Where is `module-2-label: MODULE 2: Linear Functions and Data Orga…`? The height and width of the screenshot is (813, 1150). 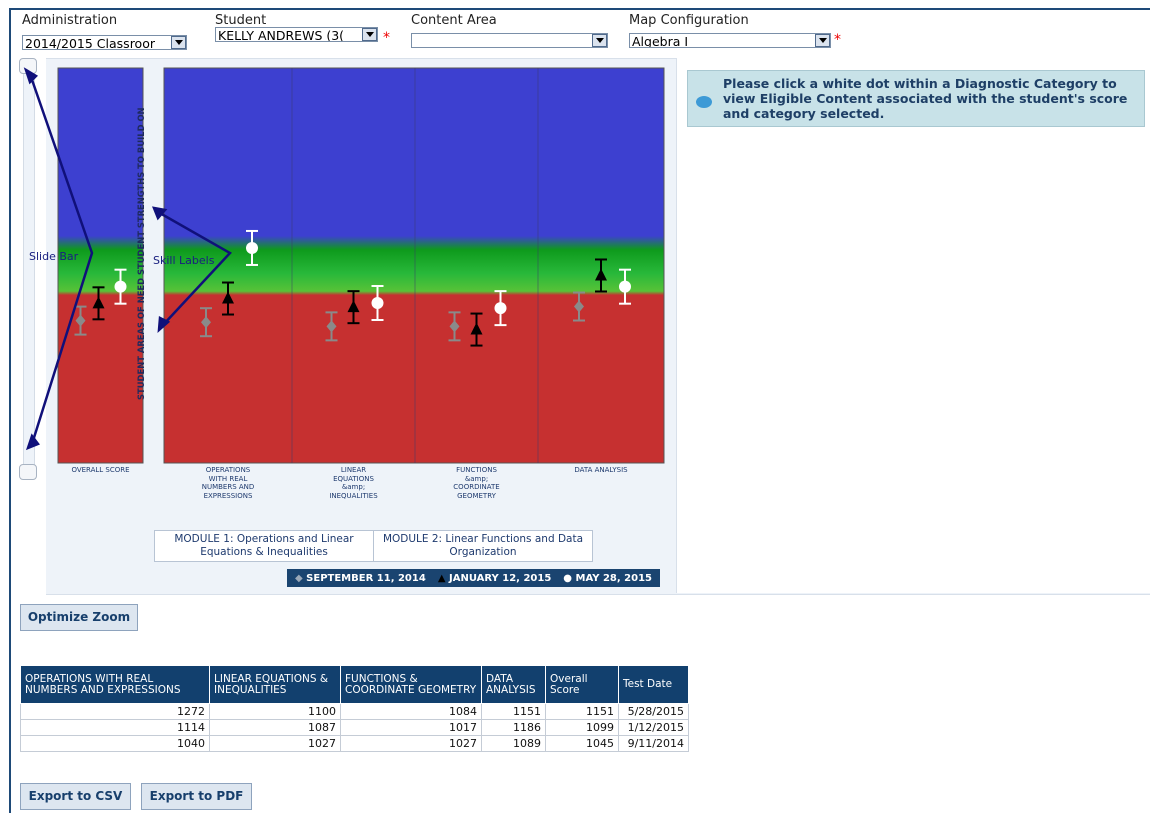
module-2-label: MODULE 2: Linear Functions and Data Orga… is located at coordinates (483, 545).